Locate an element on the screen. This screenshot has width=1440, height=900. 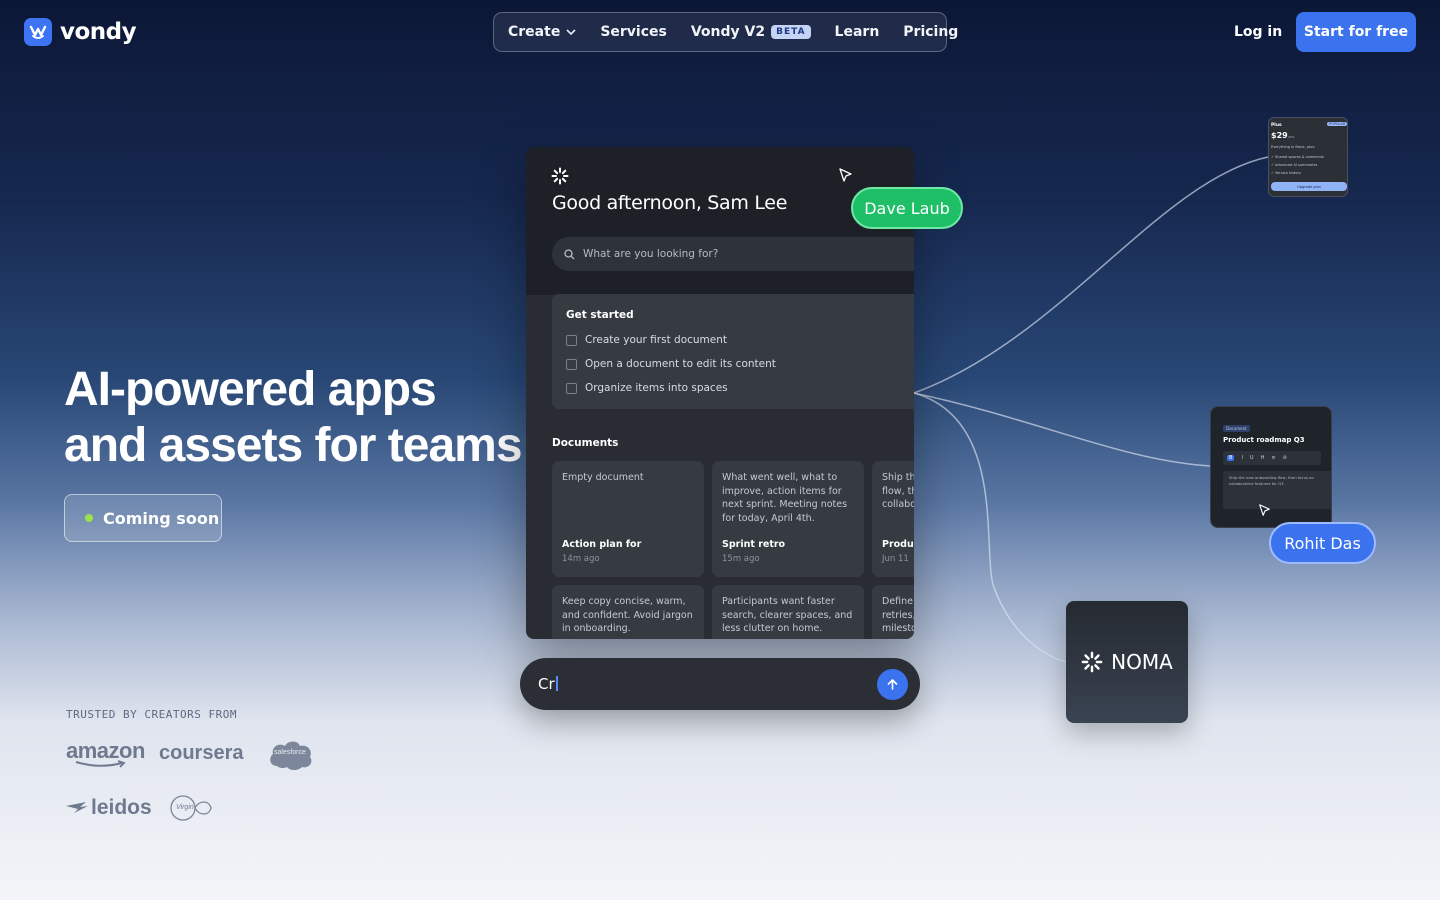
checklist-item: Organize items into spaces is located at coordinates (647, 388).